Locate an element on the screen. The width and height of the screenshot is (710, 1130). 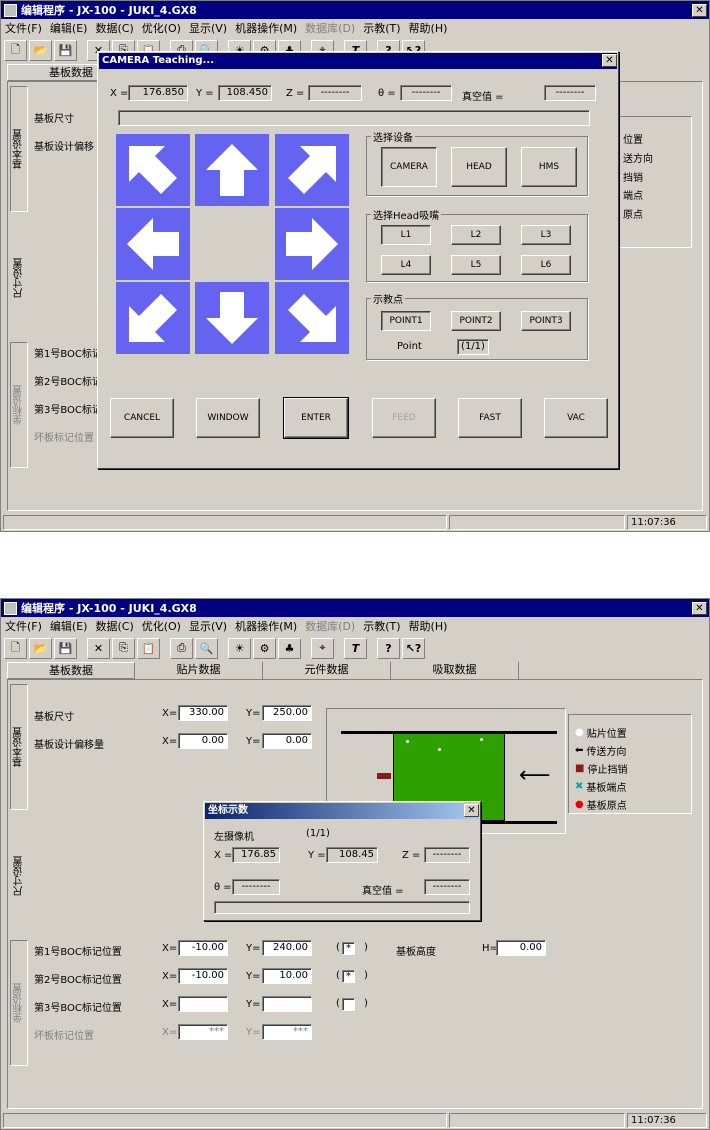
move-up-left-button is located at coordinates (153, 170).